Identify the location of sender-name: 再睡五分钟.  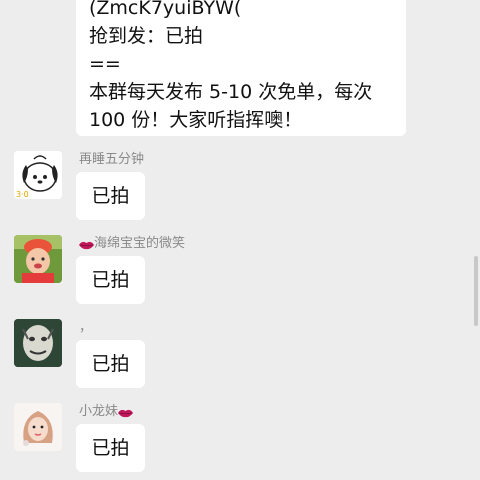
(112, 159).